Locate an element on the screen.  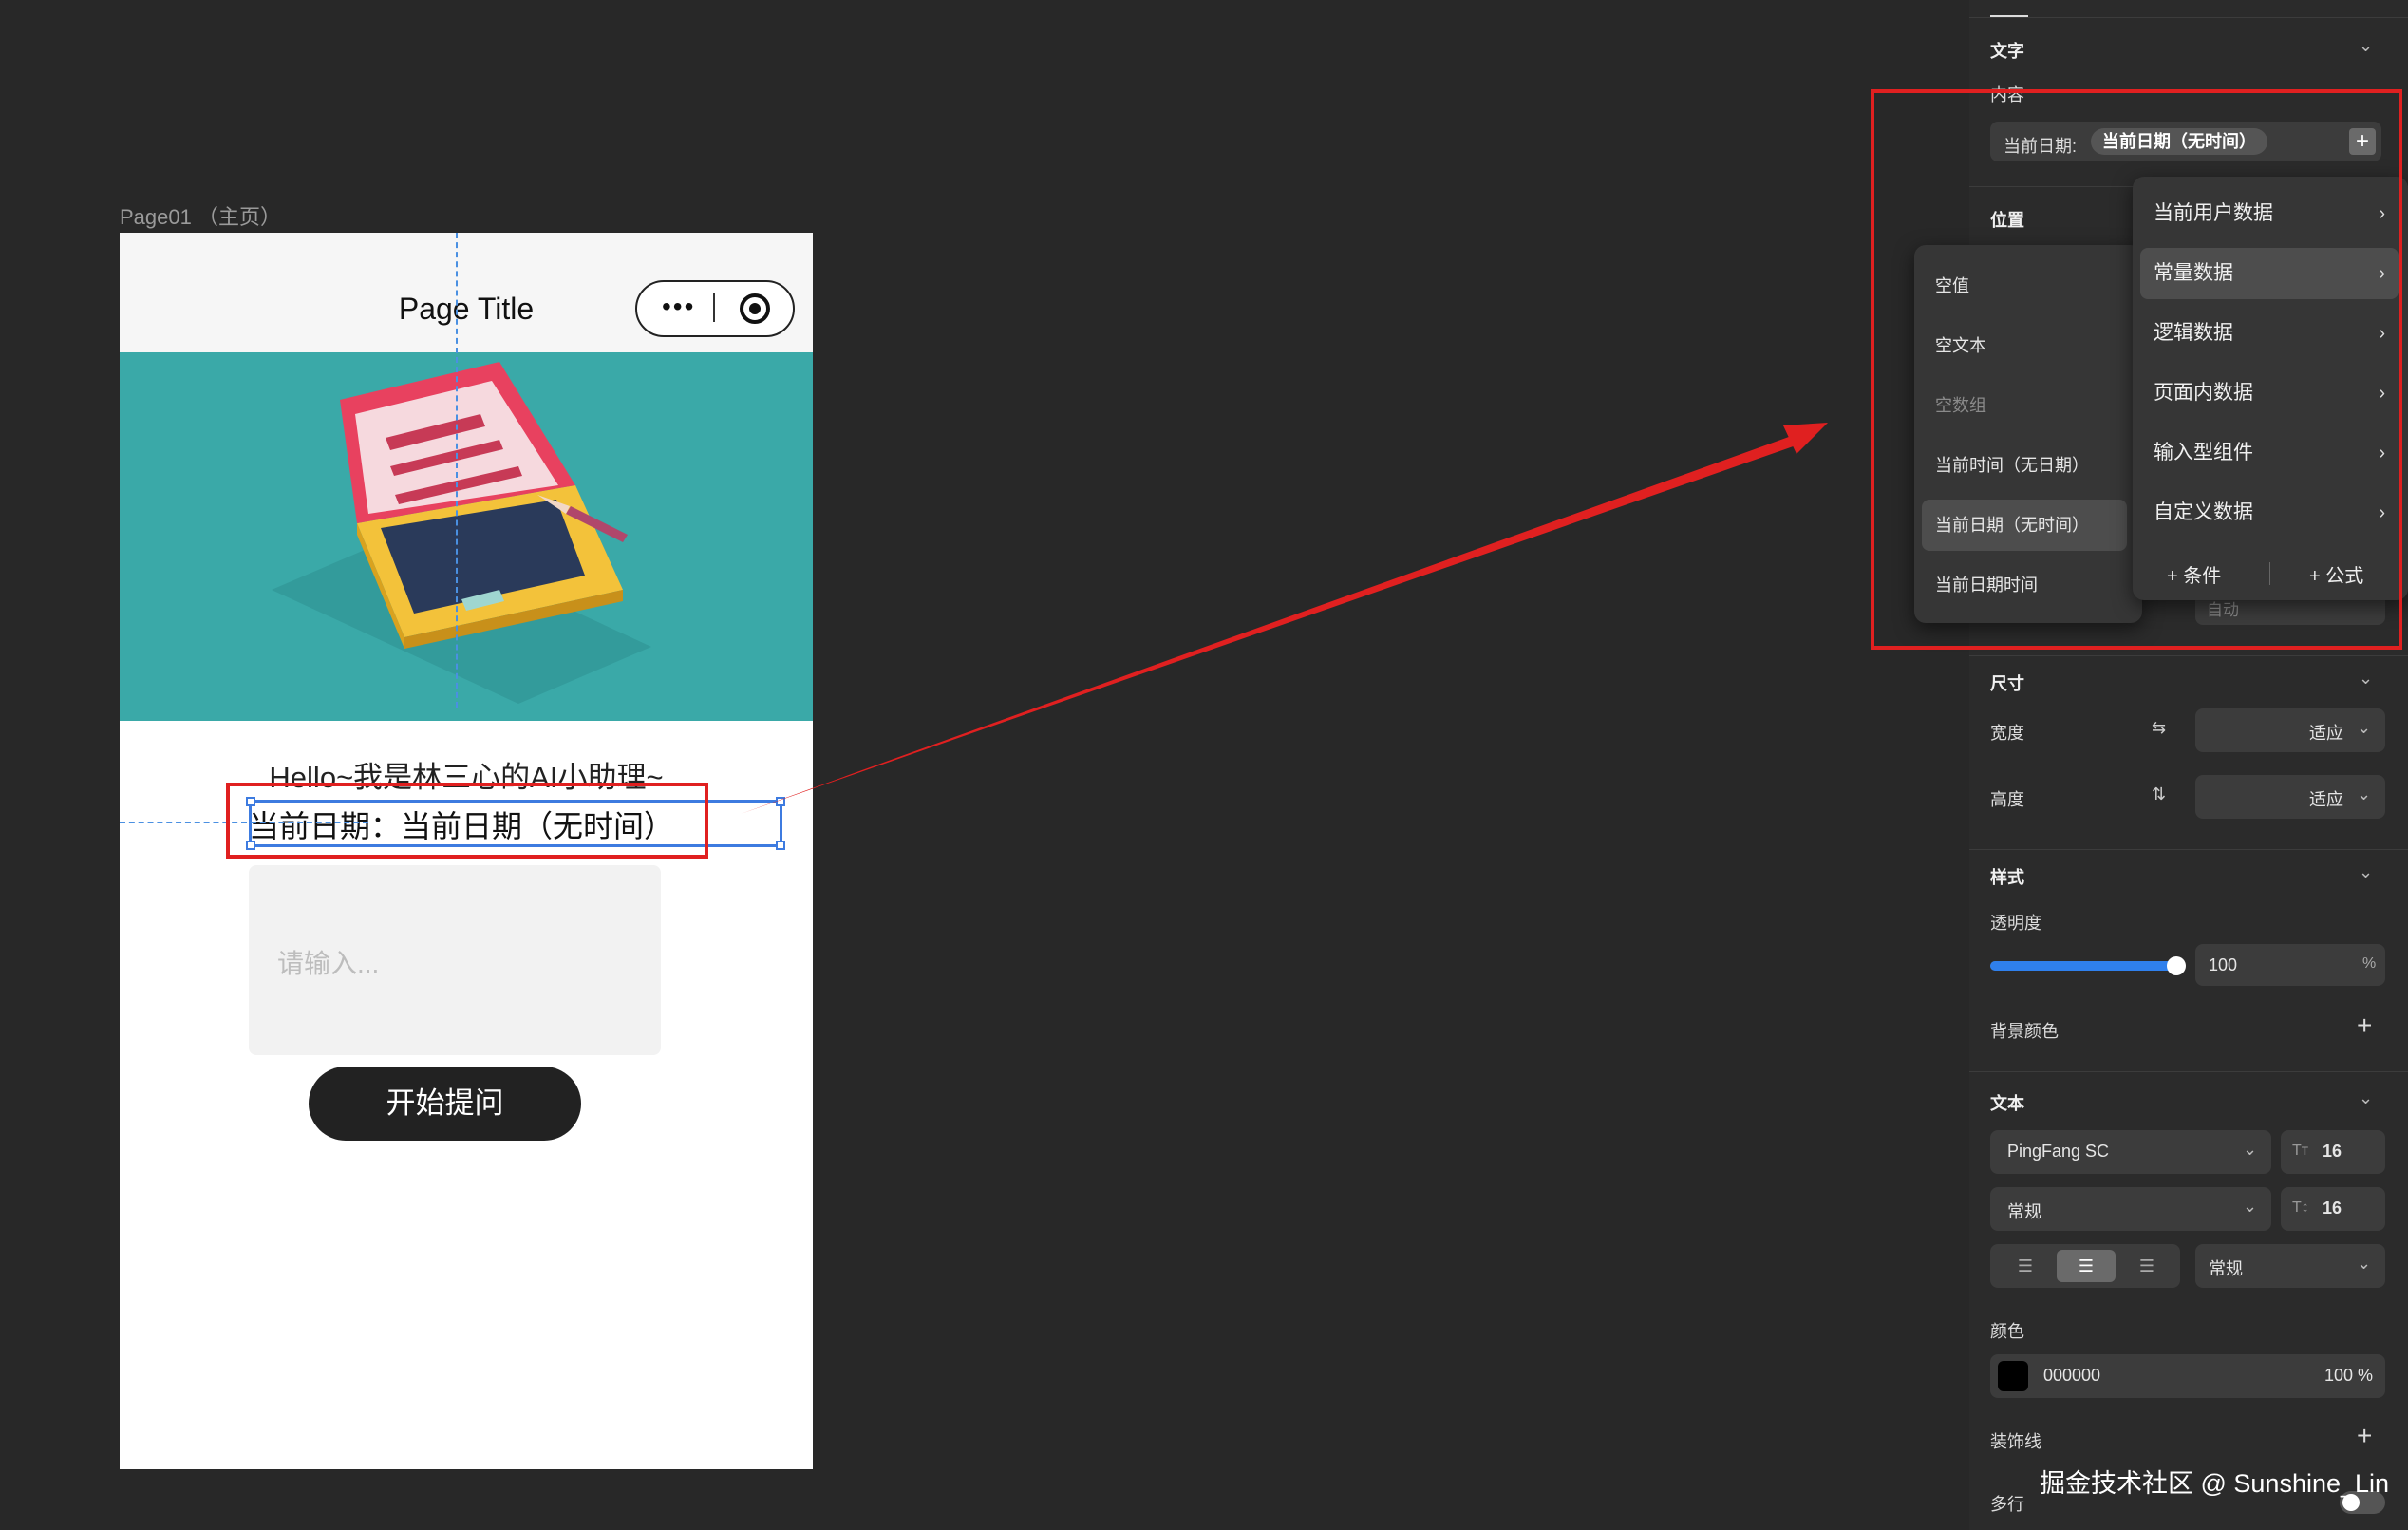
align-center-icon: ☰ is located at coordinates (2086, 1266).